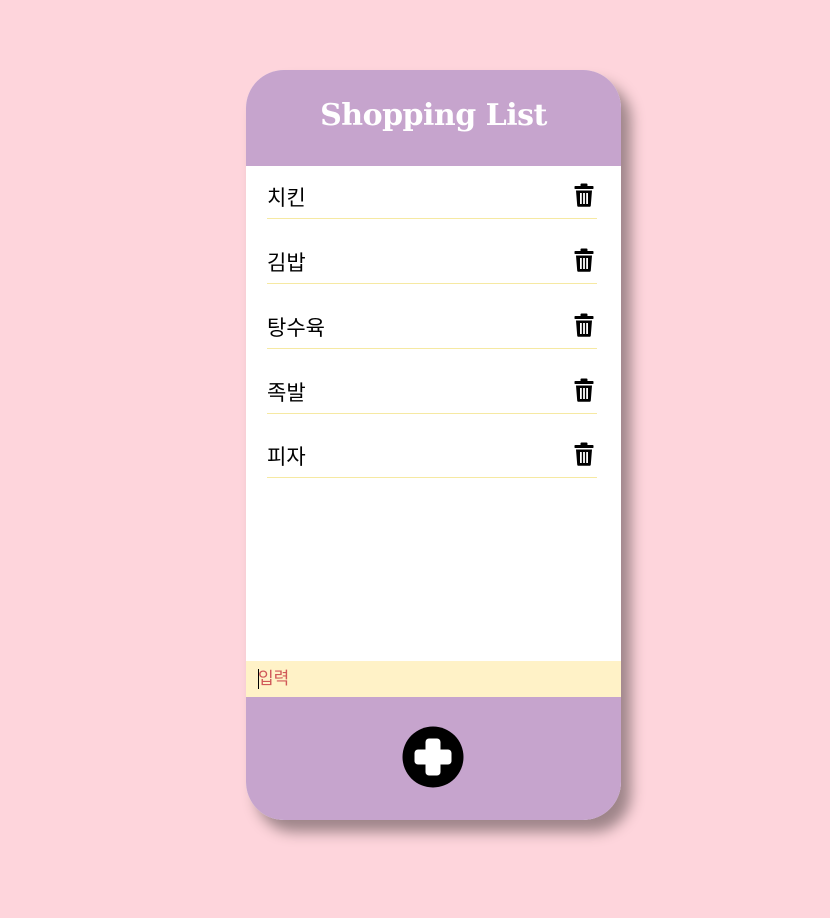 The image size is (830, 918). Describe the element at coordinates (432, 192) in the screenshot. I see `list-item: 치킨` at that location.